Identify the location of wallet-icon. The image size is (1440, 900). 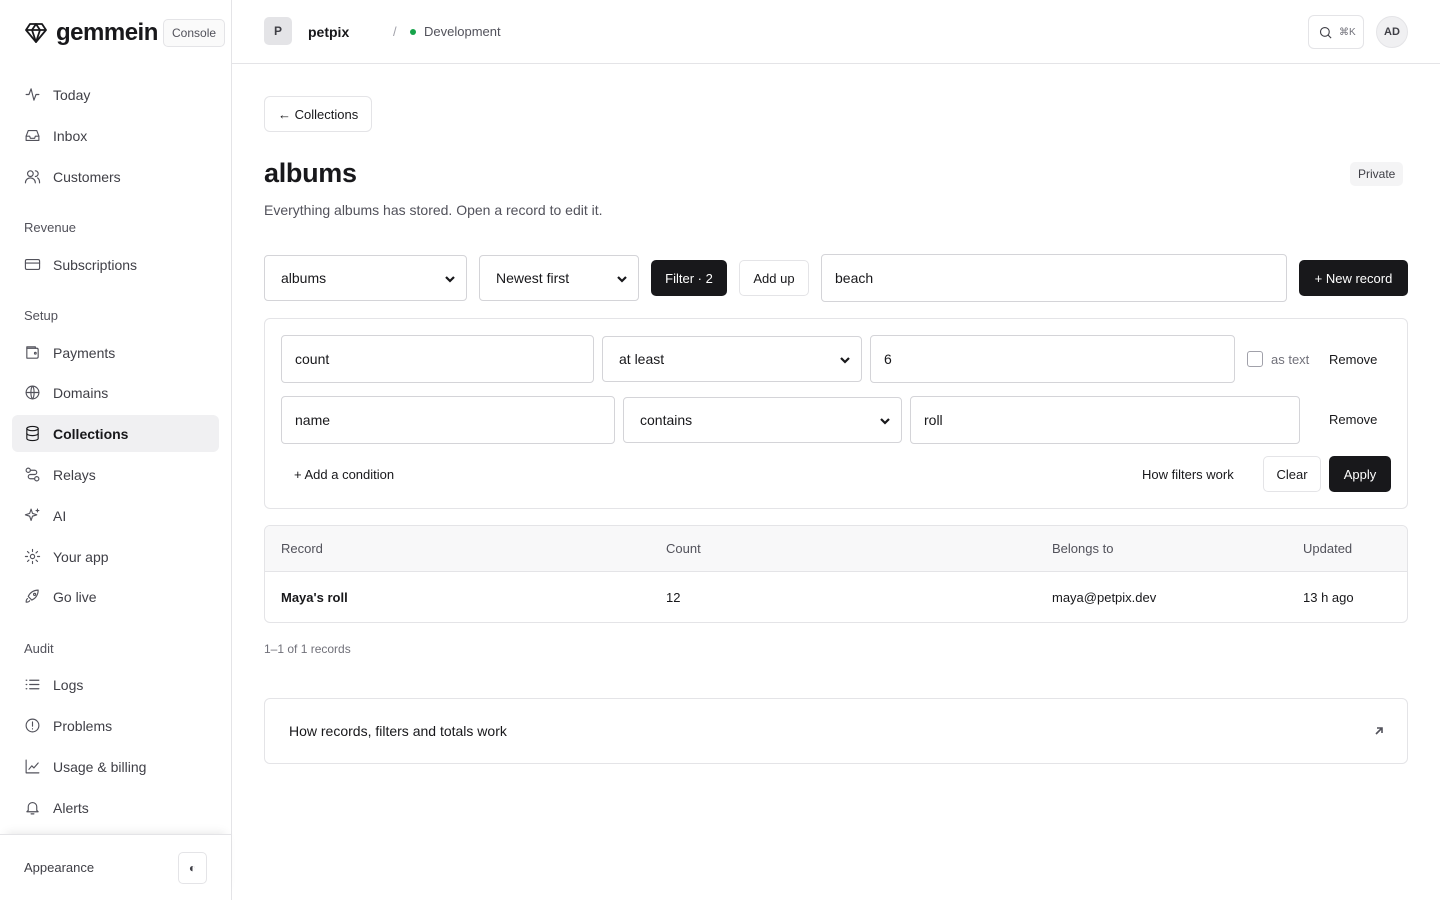
(32, 352).